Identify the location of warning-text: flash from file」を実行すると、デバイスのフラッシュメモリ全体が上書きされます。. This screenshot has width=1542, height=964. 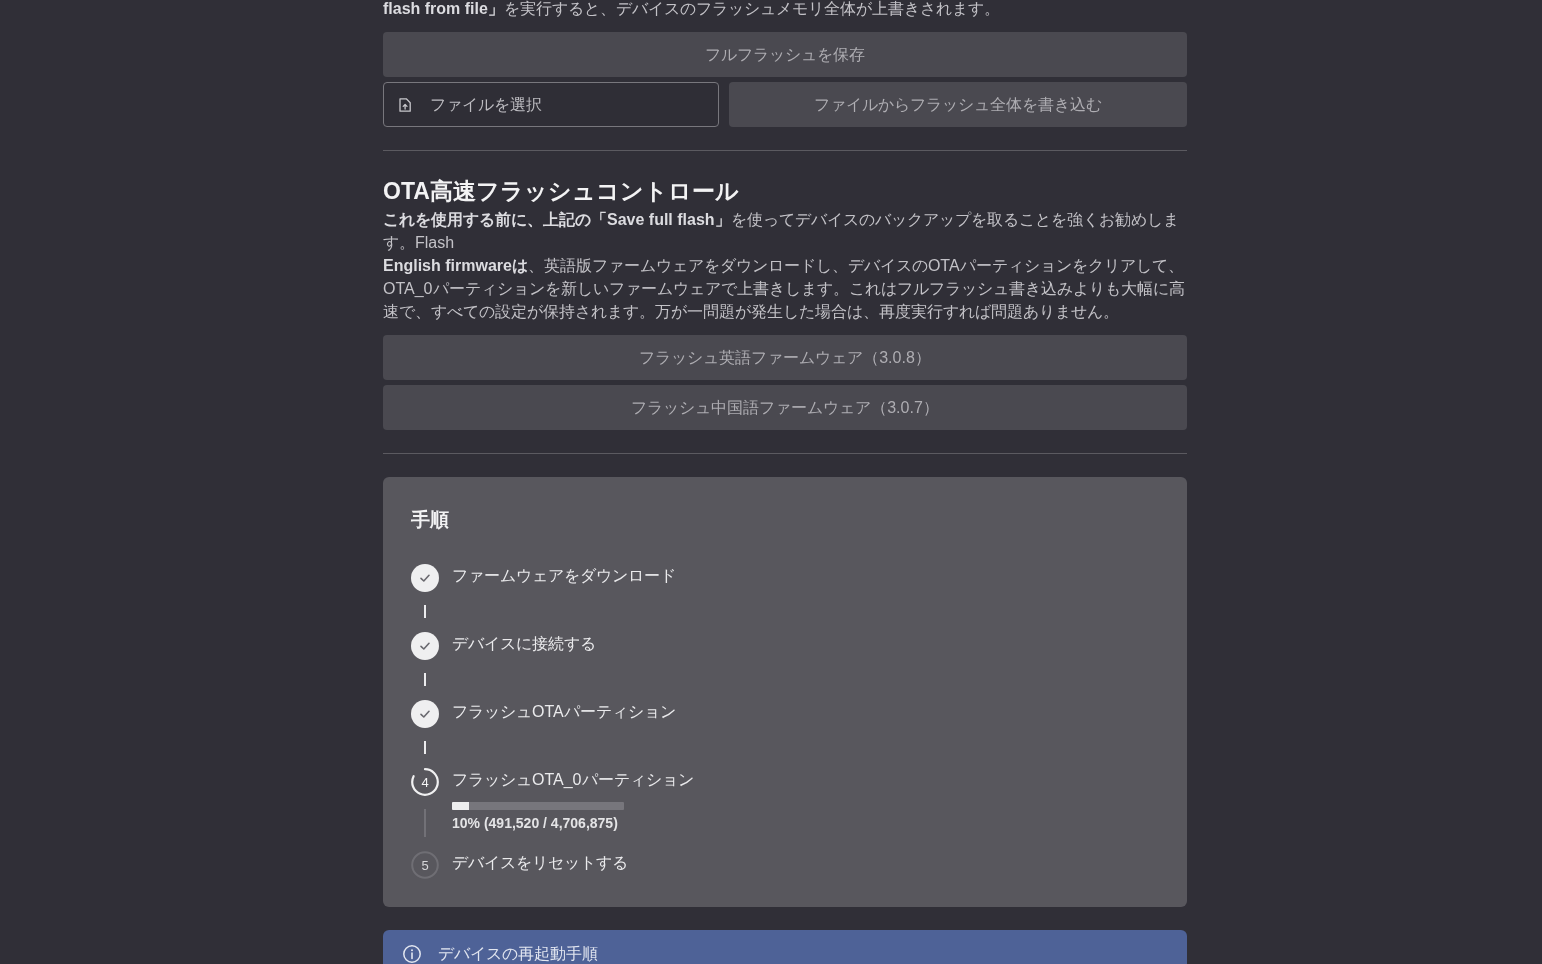
(692, 9).